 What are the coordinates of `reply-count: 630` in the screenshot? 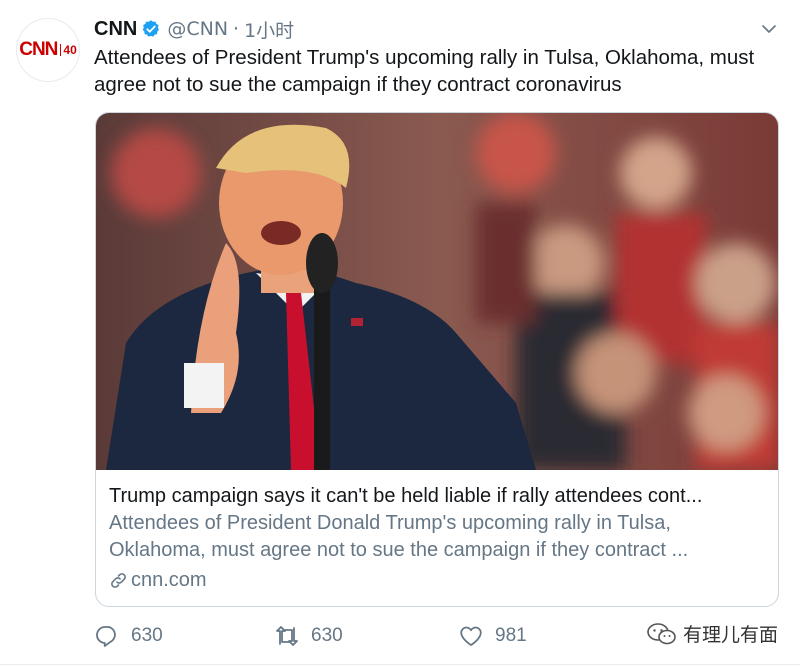 It's located at (147, 635).